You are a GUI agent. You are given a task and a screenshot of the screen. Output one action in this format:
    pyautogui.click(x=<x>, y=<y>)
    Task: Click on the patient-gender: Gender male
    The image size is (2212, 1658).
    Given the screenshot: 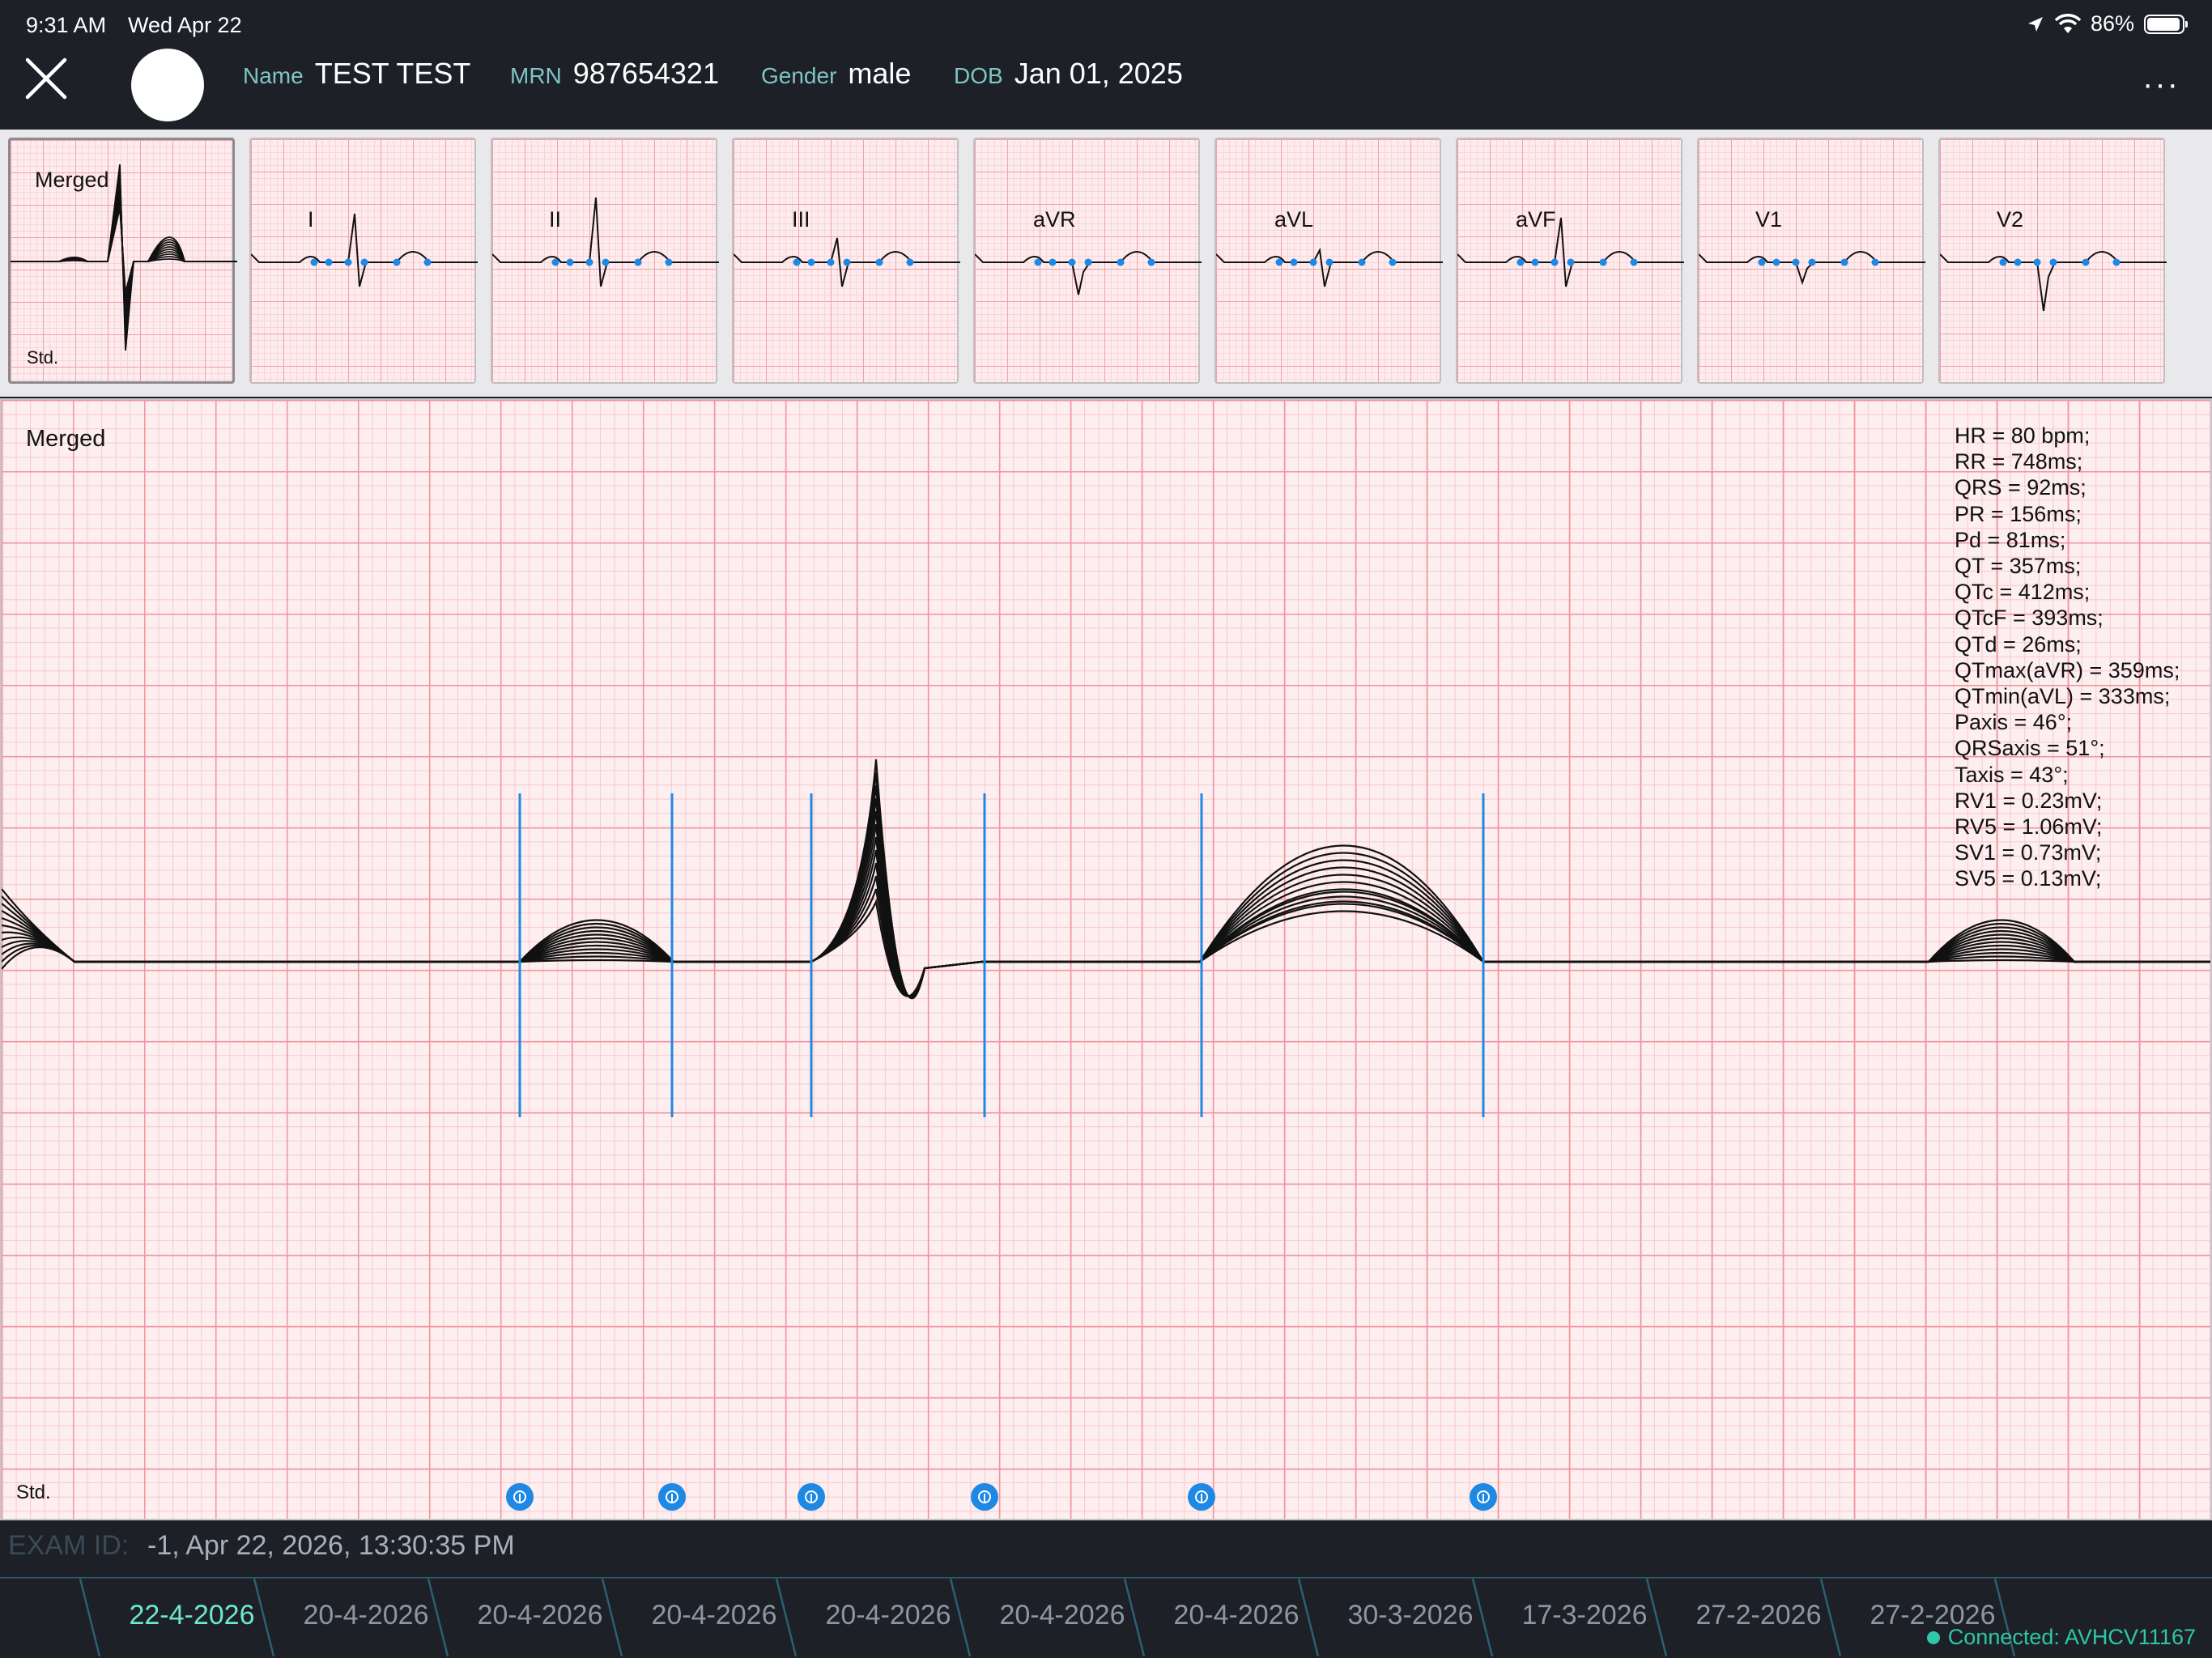 What is the action you would take?
    pyautogui.click(x=836, y=74)
    